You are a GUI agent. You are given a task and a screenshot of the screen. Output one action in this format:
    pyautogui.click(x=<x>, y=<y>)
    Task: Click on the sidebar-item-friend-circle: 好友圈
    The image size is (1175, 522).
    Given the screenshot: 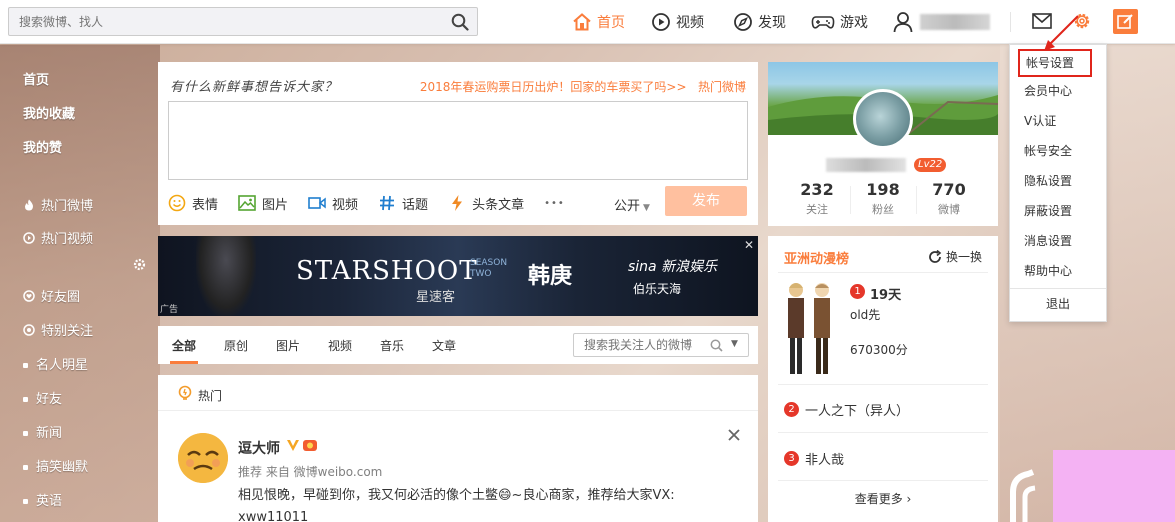 What is the action you would take?
    pyautogui.click(x=51, y=295)
    